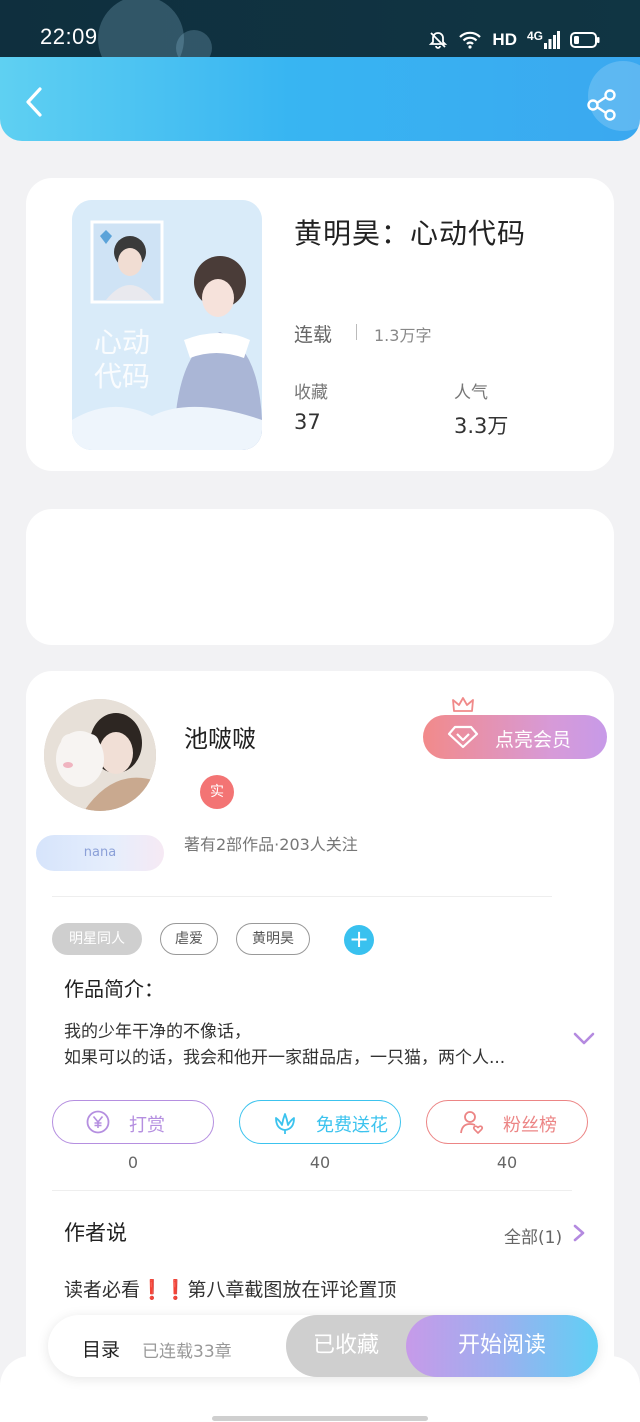 This screenshot has height=1422, width=640. Describe the element at coordinates (271, 844) in the screenshot. I see `author-meta: 著有2部作品·203人关注` at that location.